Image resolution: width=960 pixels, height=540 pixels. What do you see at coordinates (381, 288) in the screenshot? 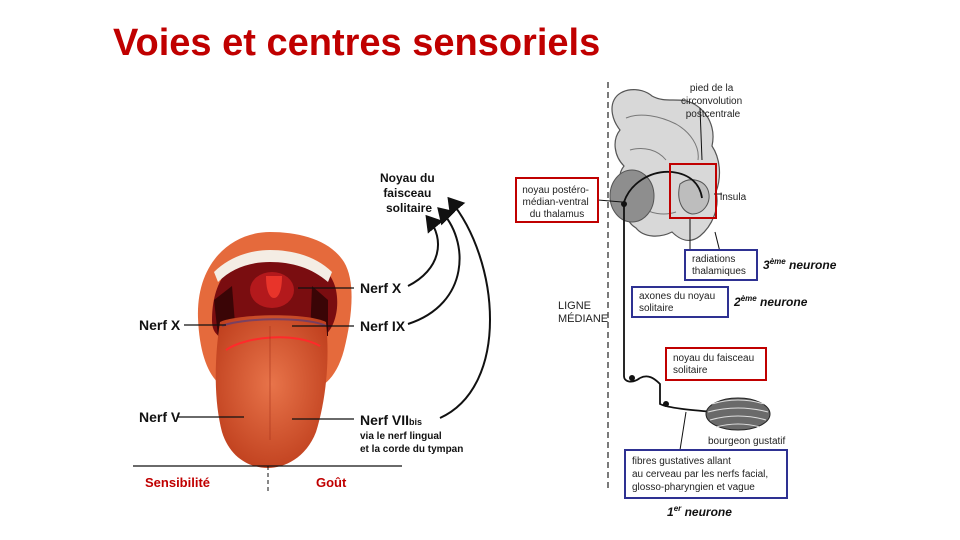
I see `nerf-x-right-label: Nerf X` at bounding box center [381, 288].